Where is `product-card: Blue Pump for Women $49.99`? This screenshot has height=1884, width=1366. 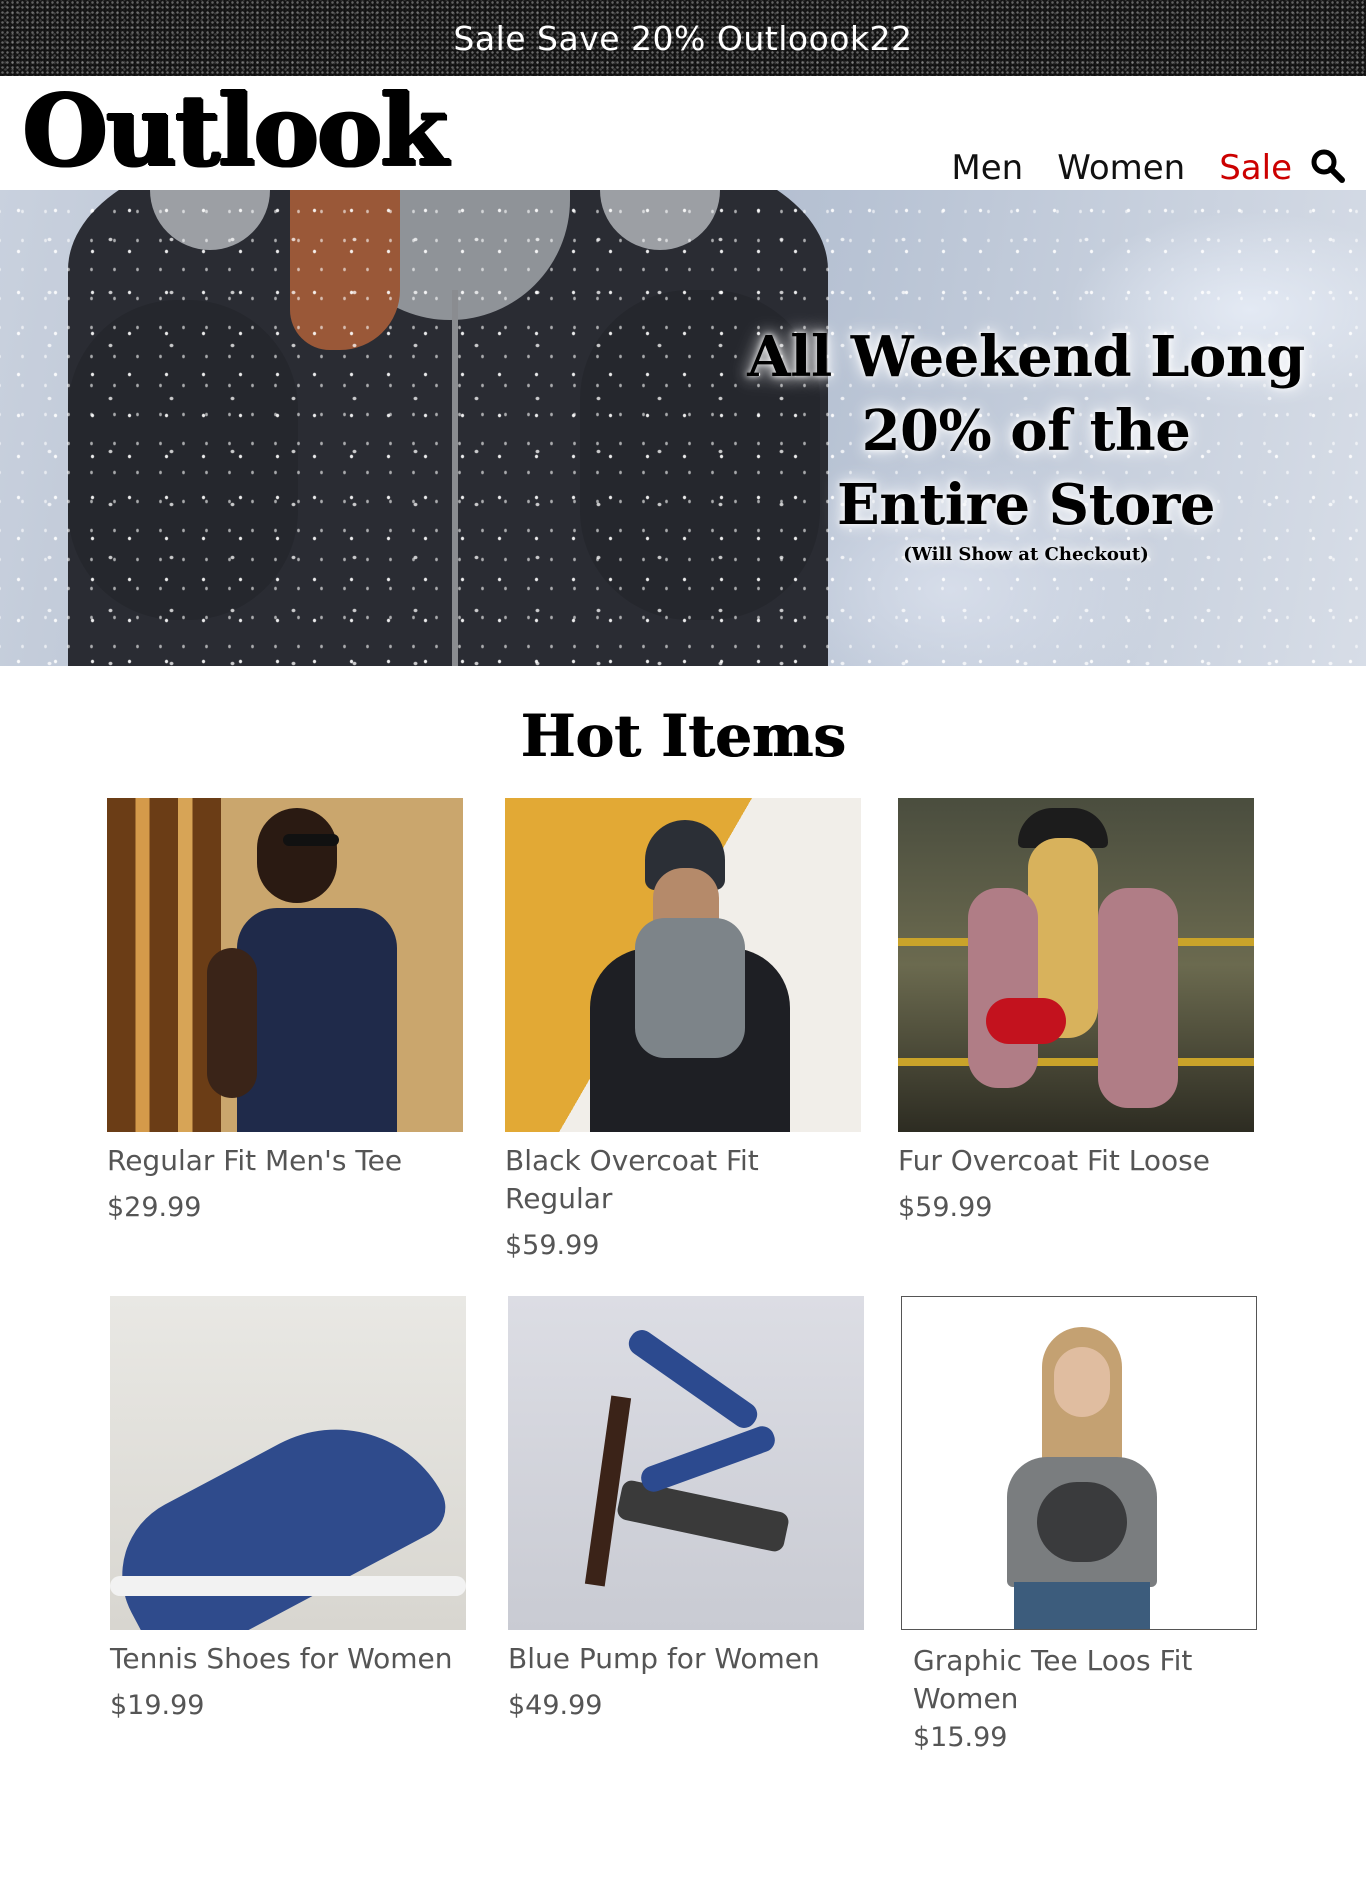
product-card: Blue Pump for Women $49.99 is located at coordinates (686, 1508).